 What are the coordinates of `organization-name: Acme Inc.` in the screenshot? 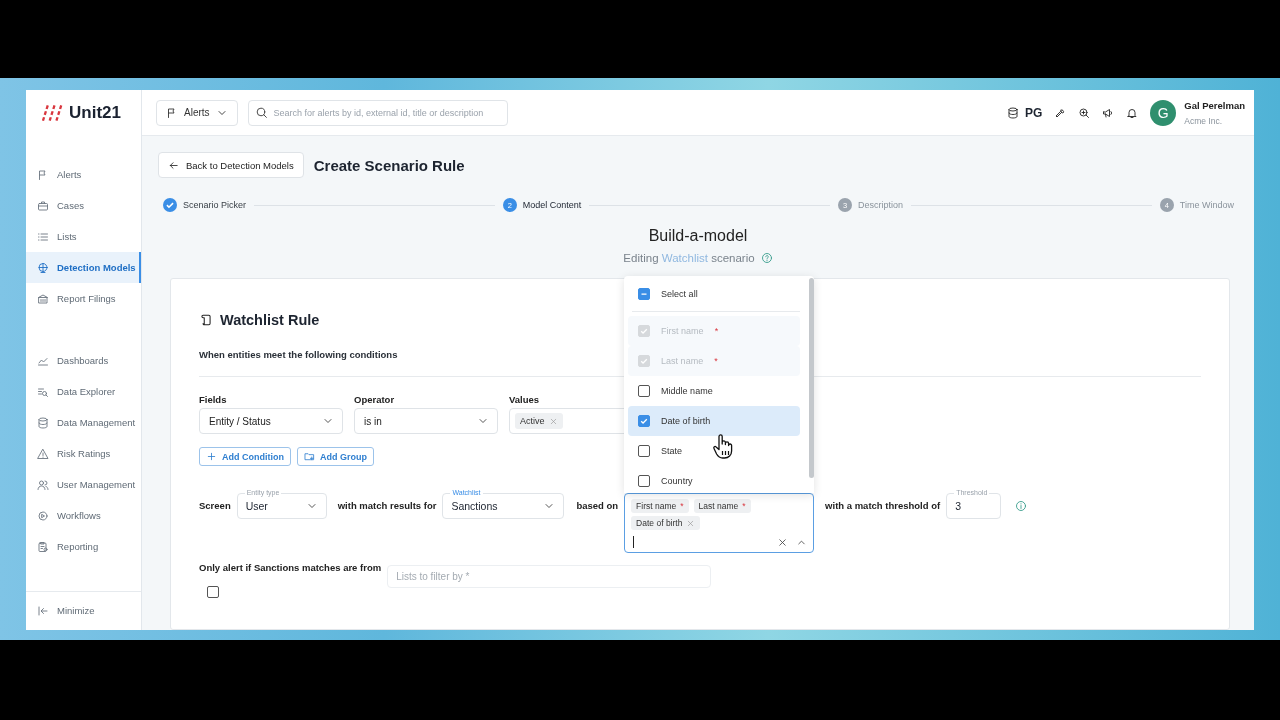 It's located at (1204, 120).